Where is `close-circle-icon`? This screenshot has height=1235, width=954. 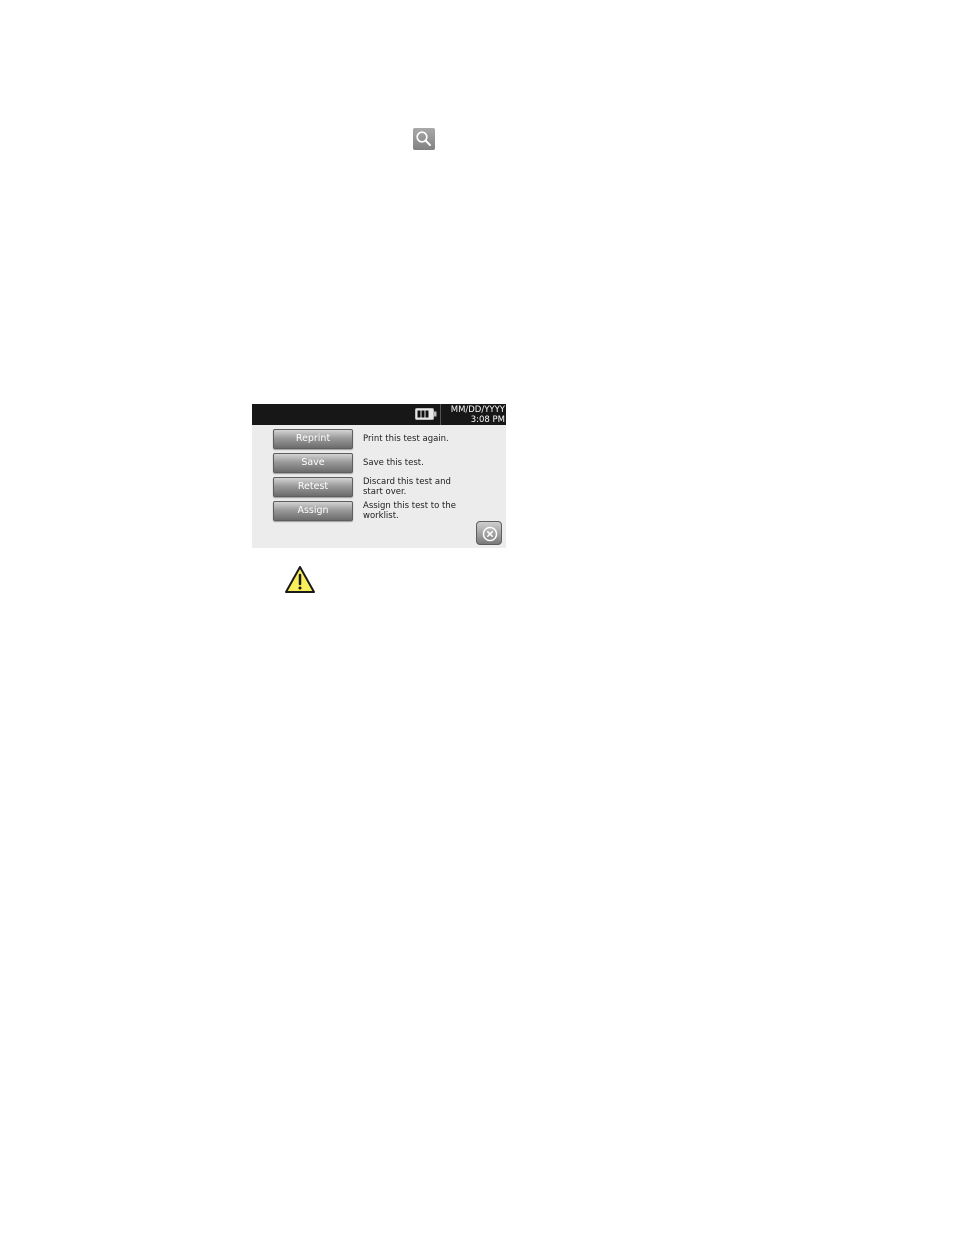 close-circle-icon is located at coordinates (490, 534).